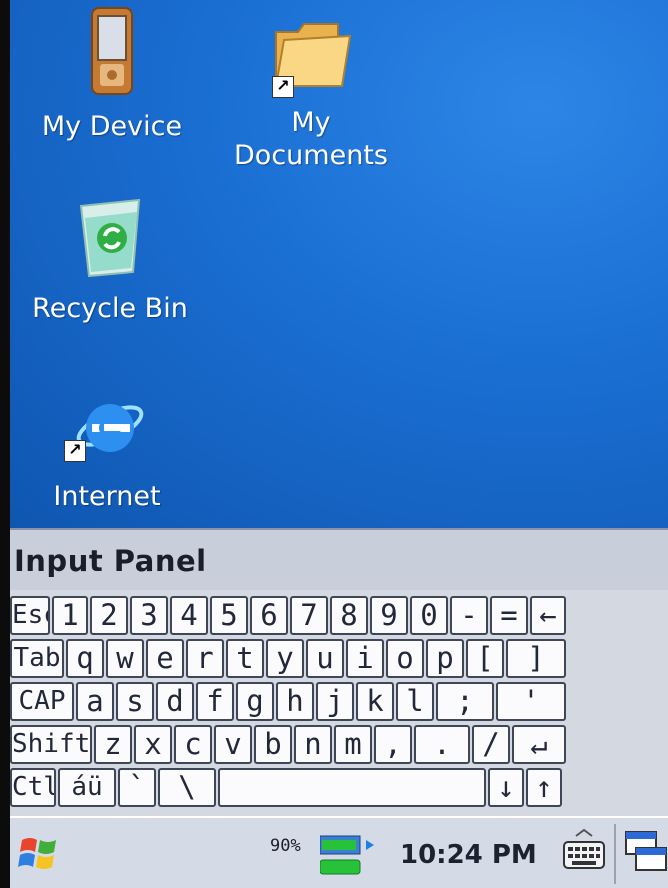  I want to click on system-tray: 90% 10:24 PM, so click(410, 853).